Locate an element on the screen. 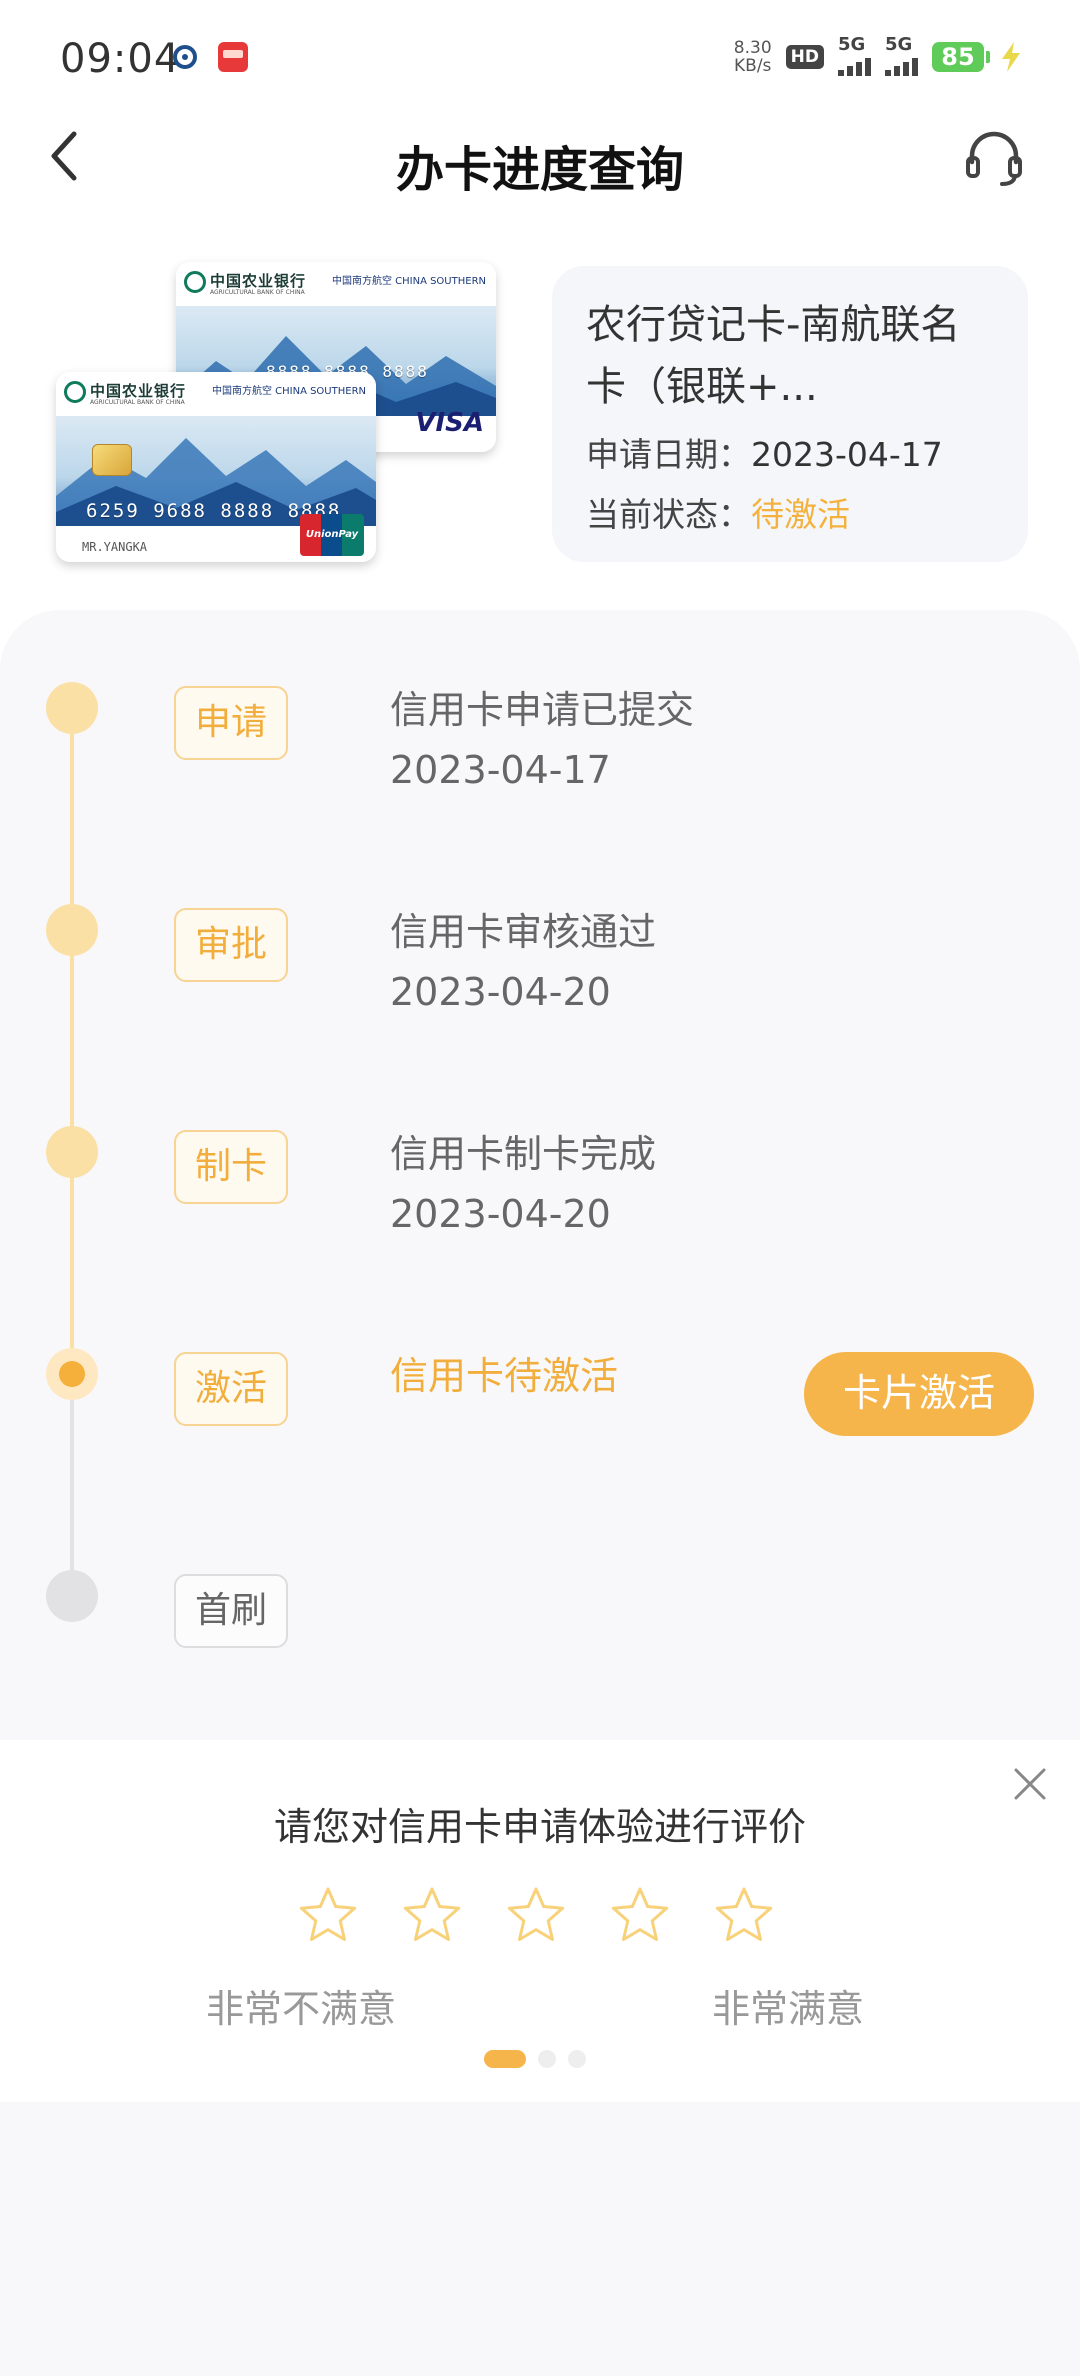 This screenshot has width=1080, height=2376. step-title: 信用卡申请已提交 is located at coordinates (542, 710).